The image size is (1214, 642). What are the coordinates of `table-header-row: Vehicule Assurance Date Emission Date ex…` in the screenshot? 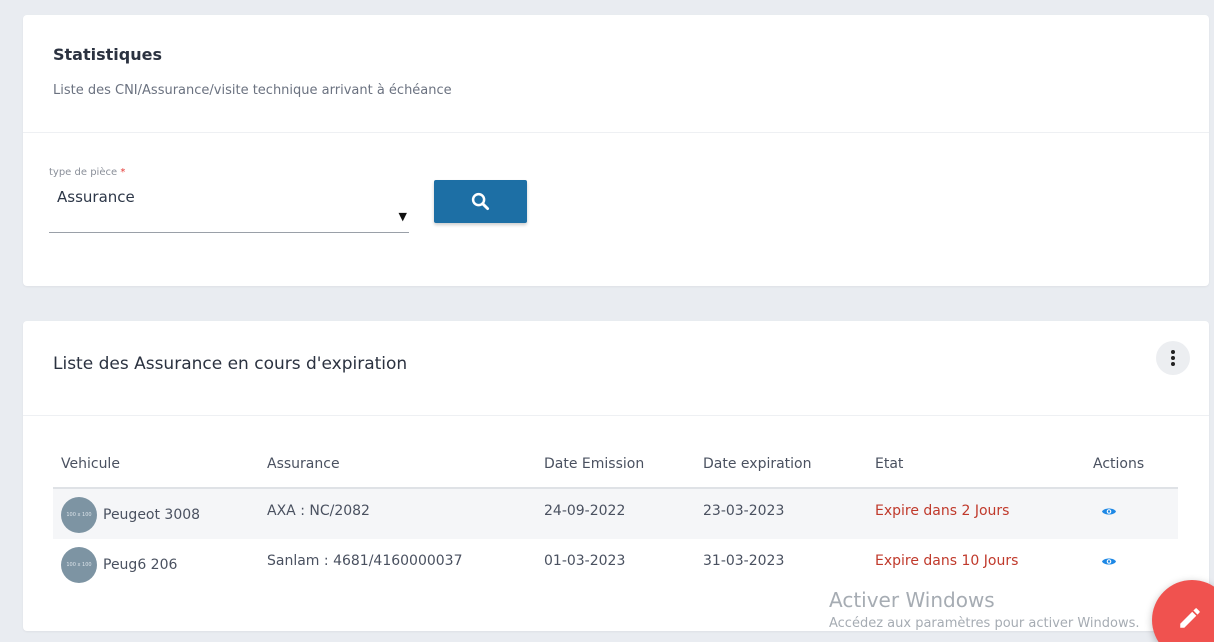 It's located at (615, 465).